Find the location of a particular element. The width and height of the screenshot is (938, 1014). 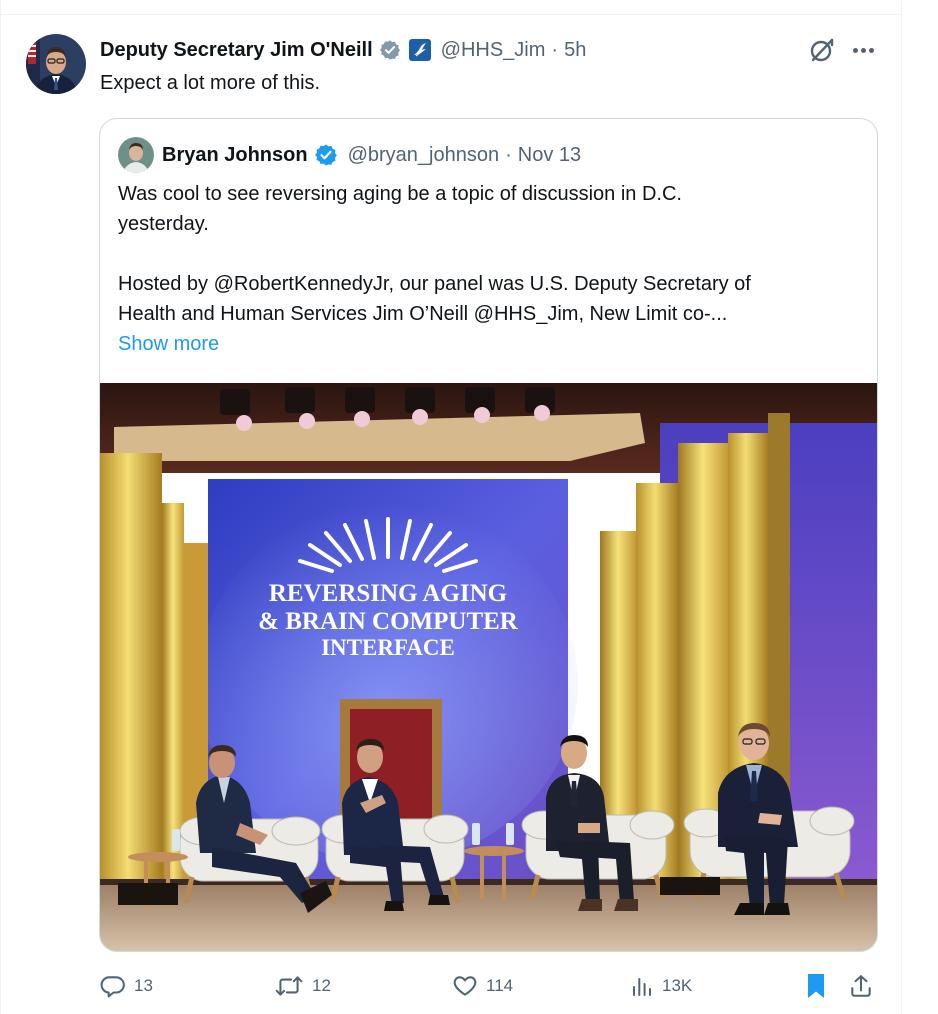

quoted-text-line-2: yesterday. is located at coordinates (163, 224).